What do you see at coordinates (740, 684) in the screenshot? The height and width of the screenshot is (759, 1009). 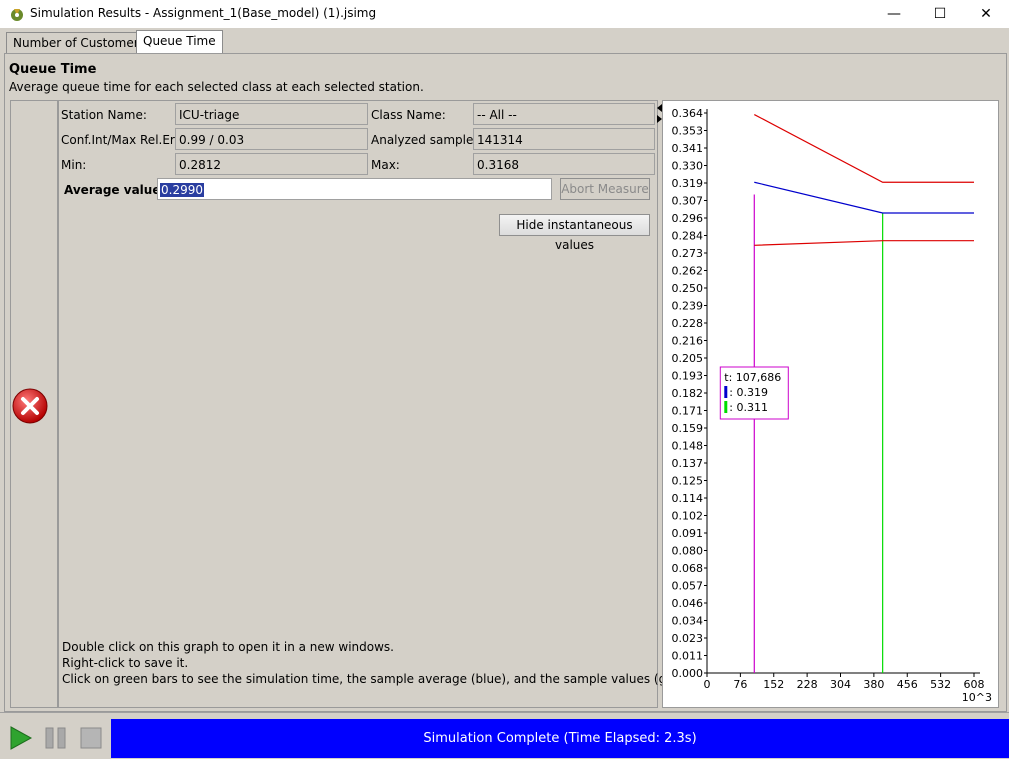 I see `x-tick-label: 76` at bounding box center [740, 684].